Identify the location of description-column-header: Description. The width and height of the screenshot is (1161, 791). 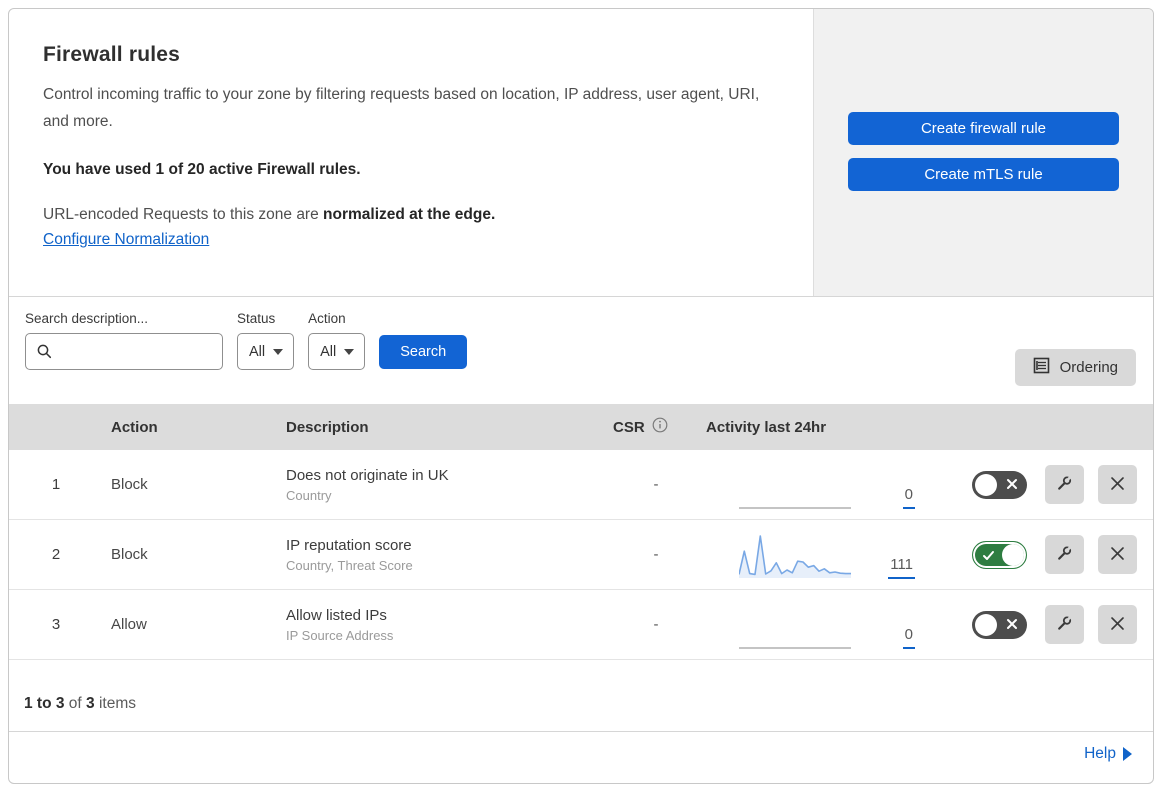
(327, 427).